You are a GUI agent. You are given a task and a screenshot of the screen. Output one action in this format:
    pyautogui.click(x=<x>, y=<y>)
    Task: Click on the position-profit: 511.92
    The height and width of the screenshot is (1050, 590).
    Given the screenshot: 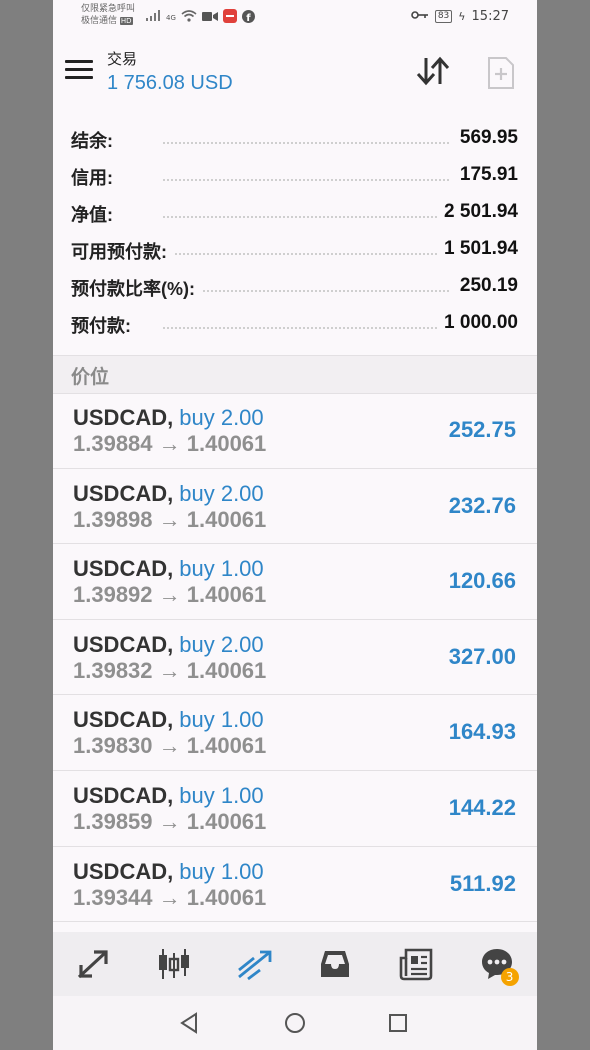 What is the action you would take?
    pyautogui.click(x=482, y=883)
    